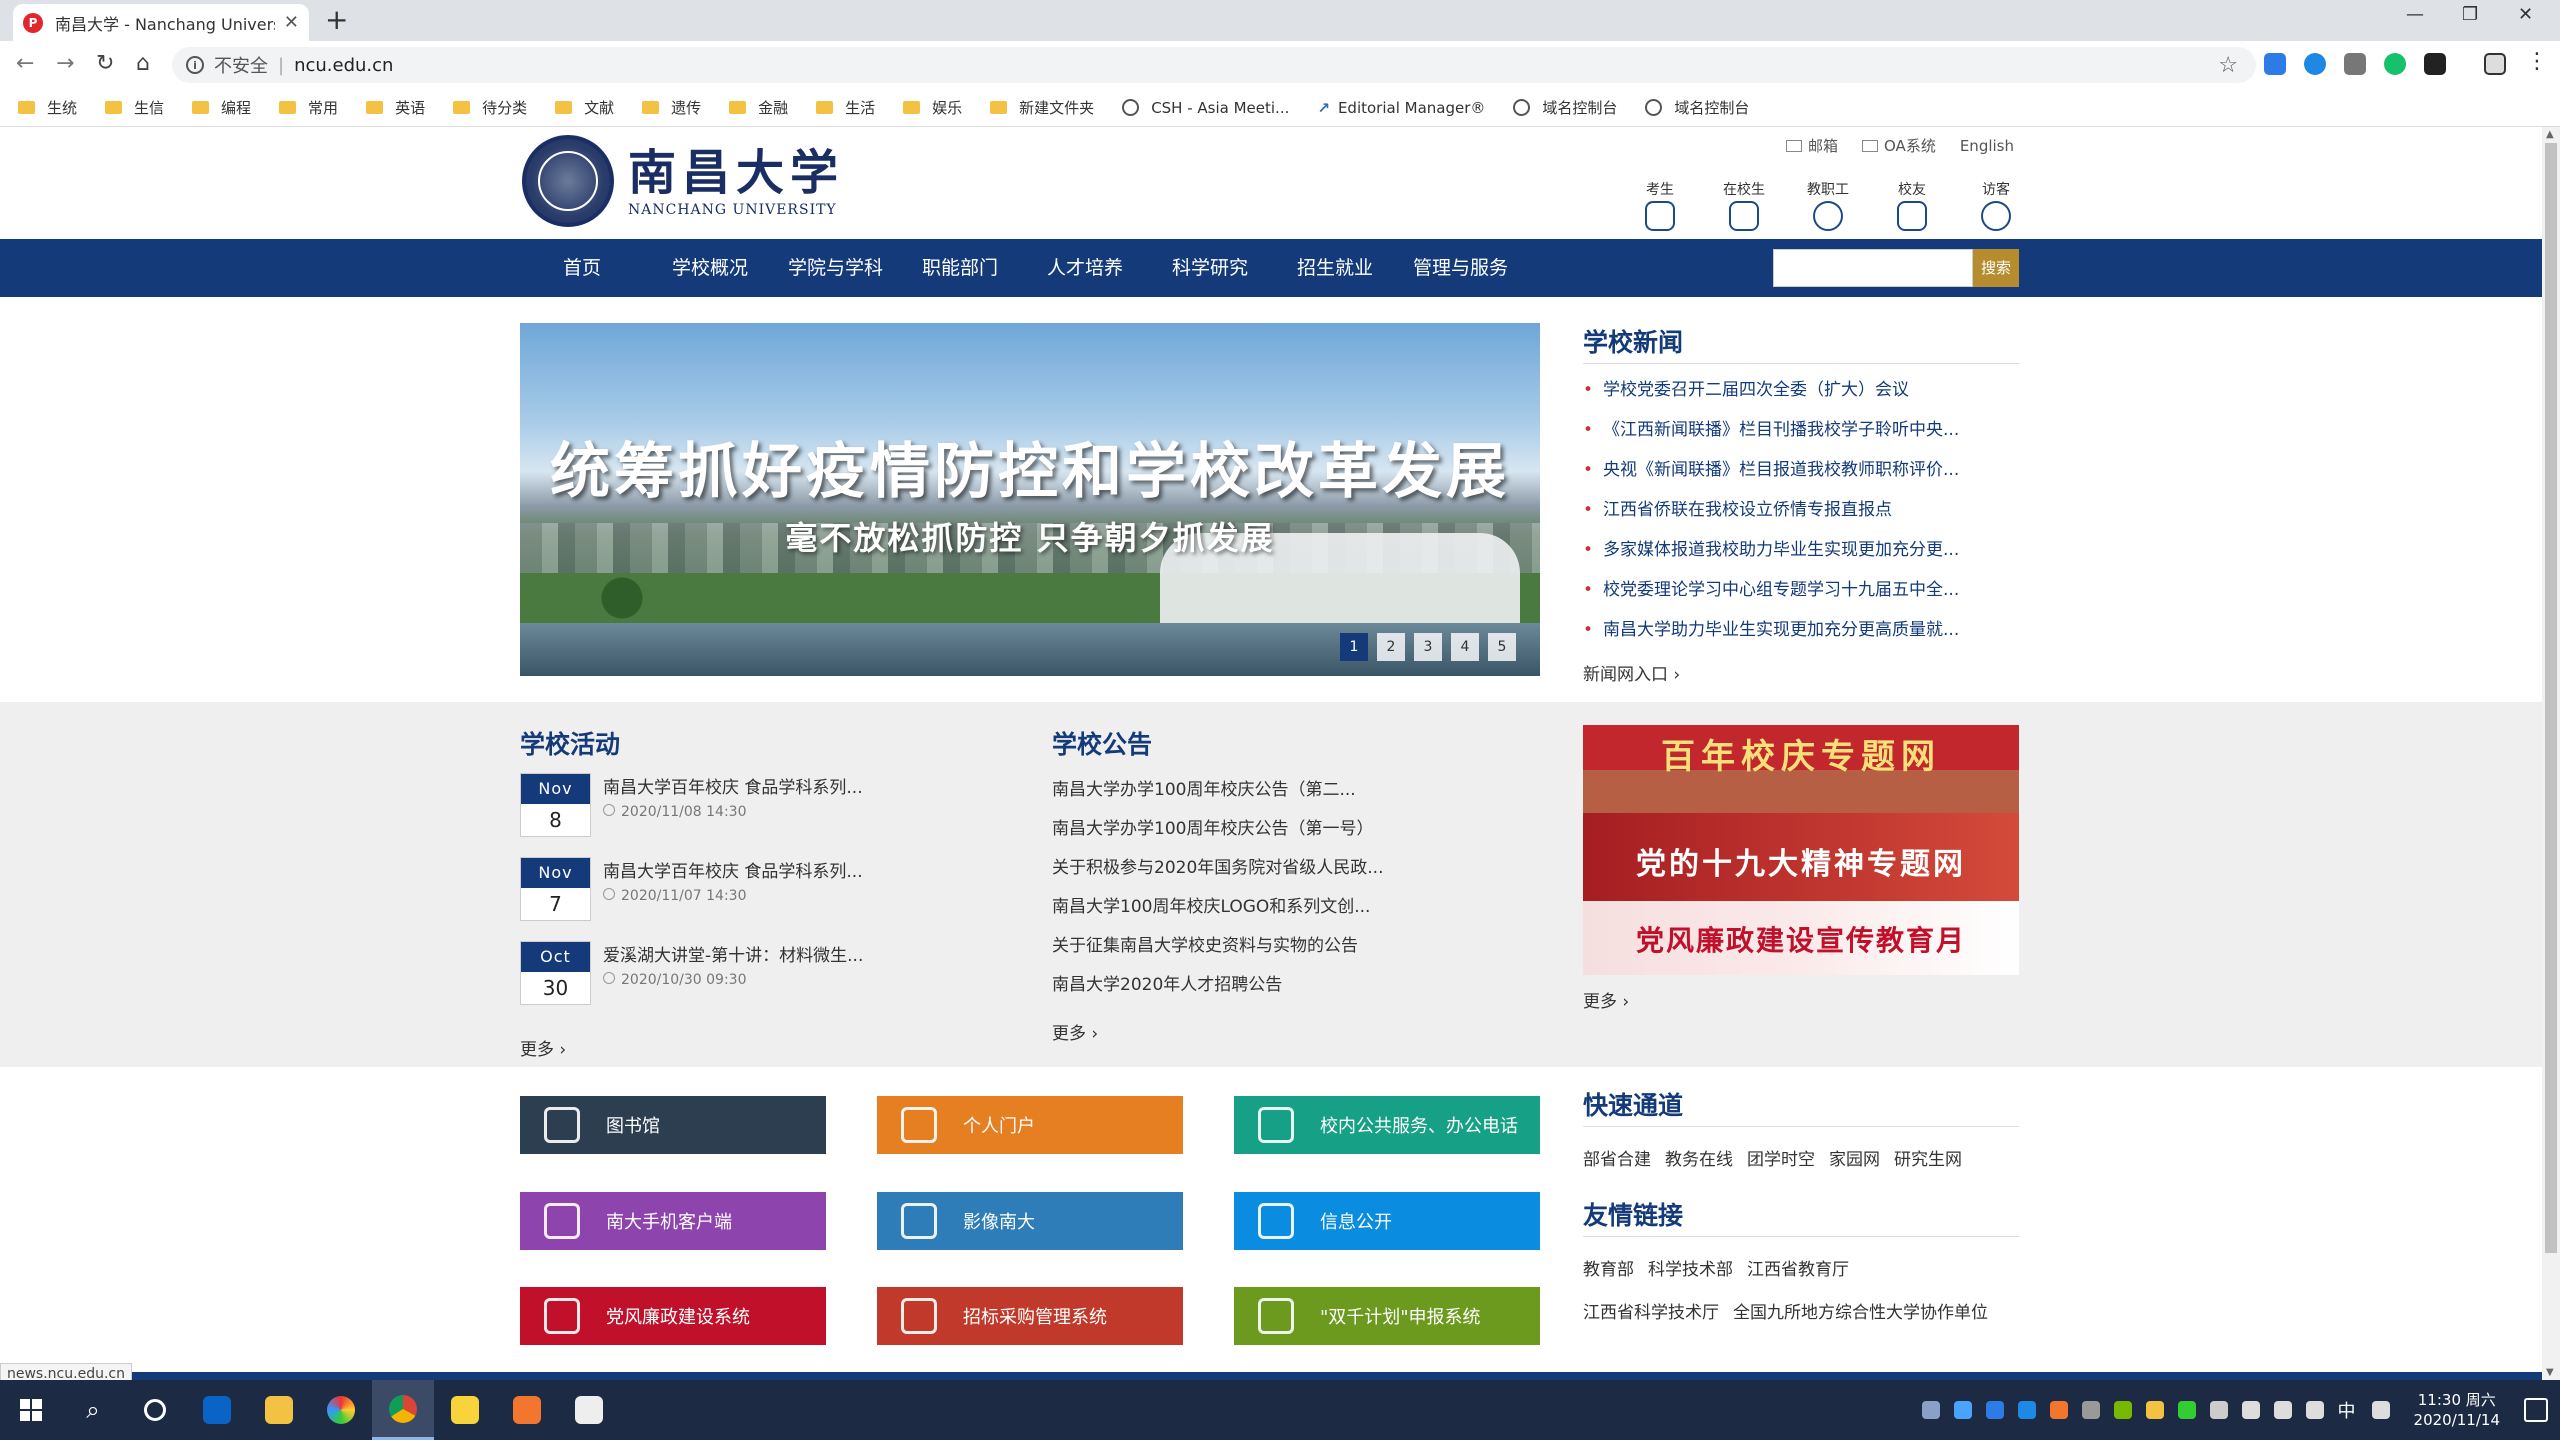  Describe the element at coordinates (1030, 1221) in the screenshot. I see `service-tile: 影像南大` at that location.